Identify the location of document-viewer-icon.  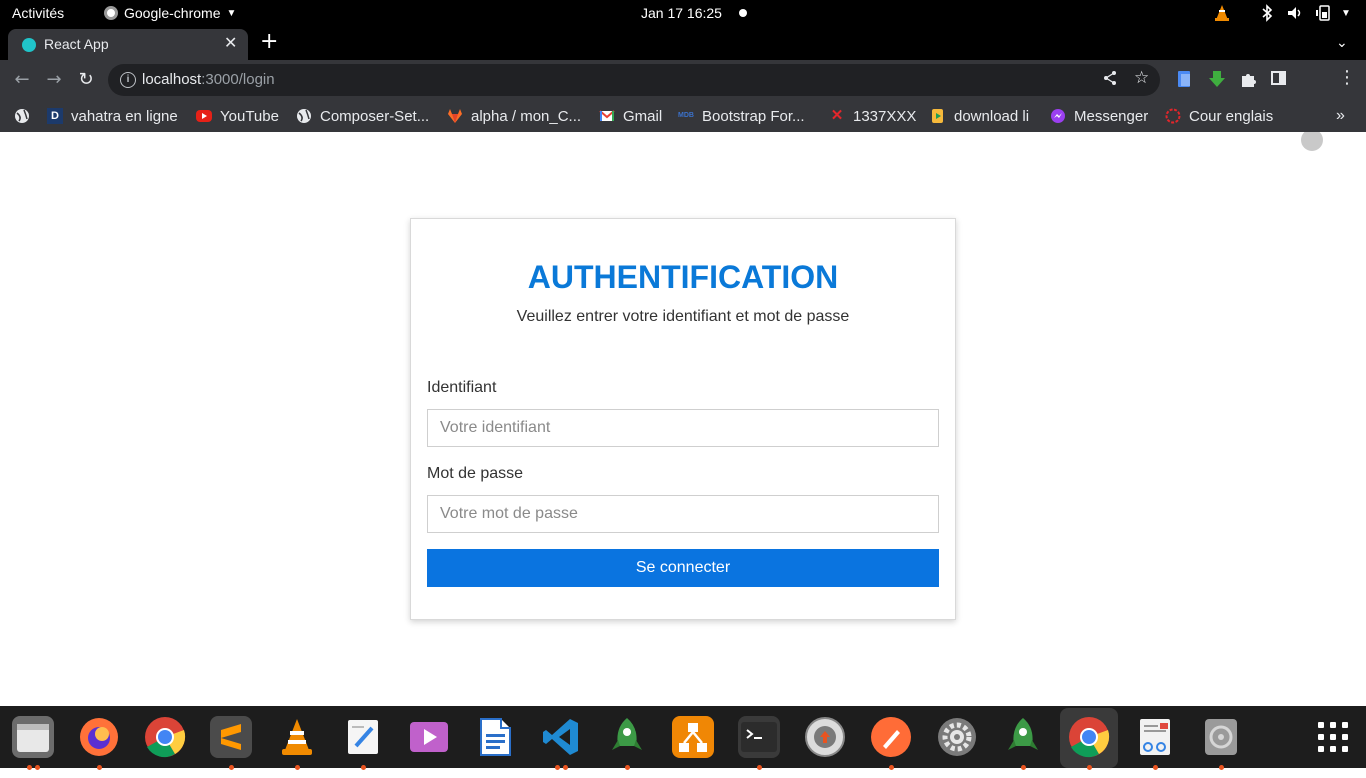
(1155, 737).